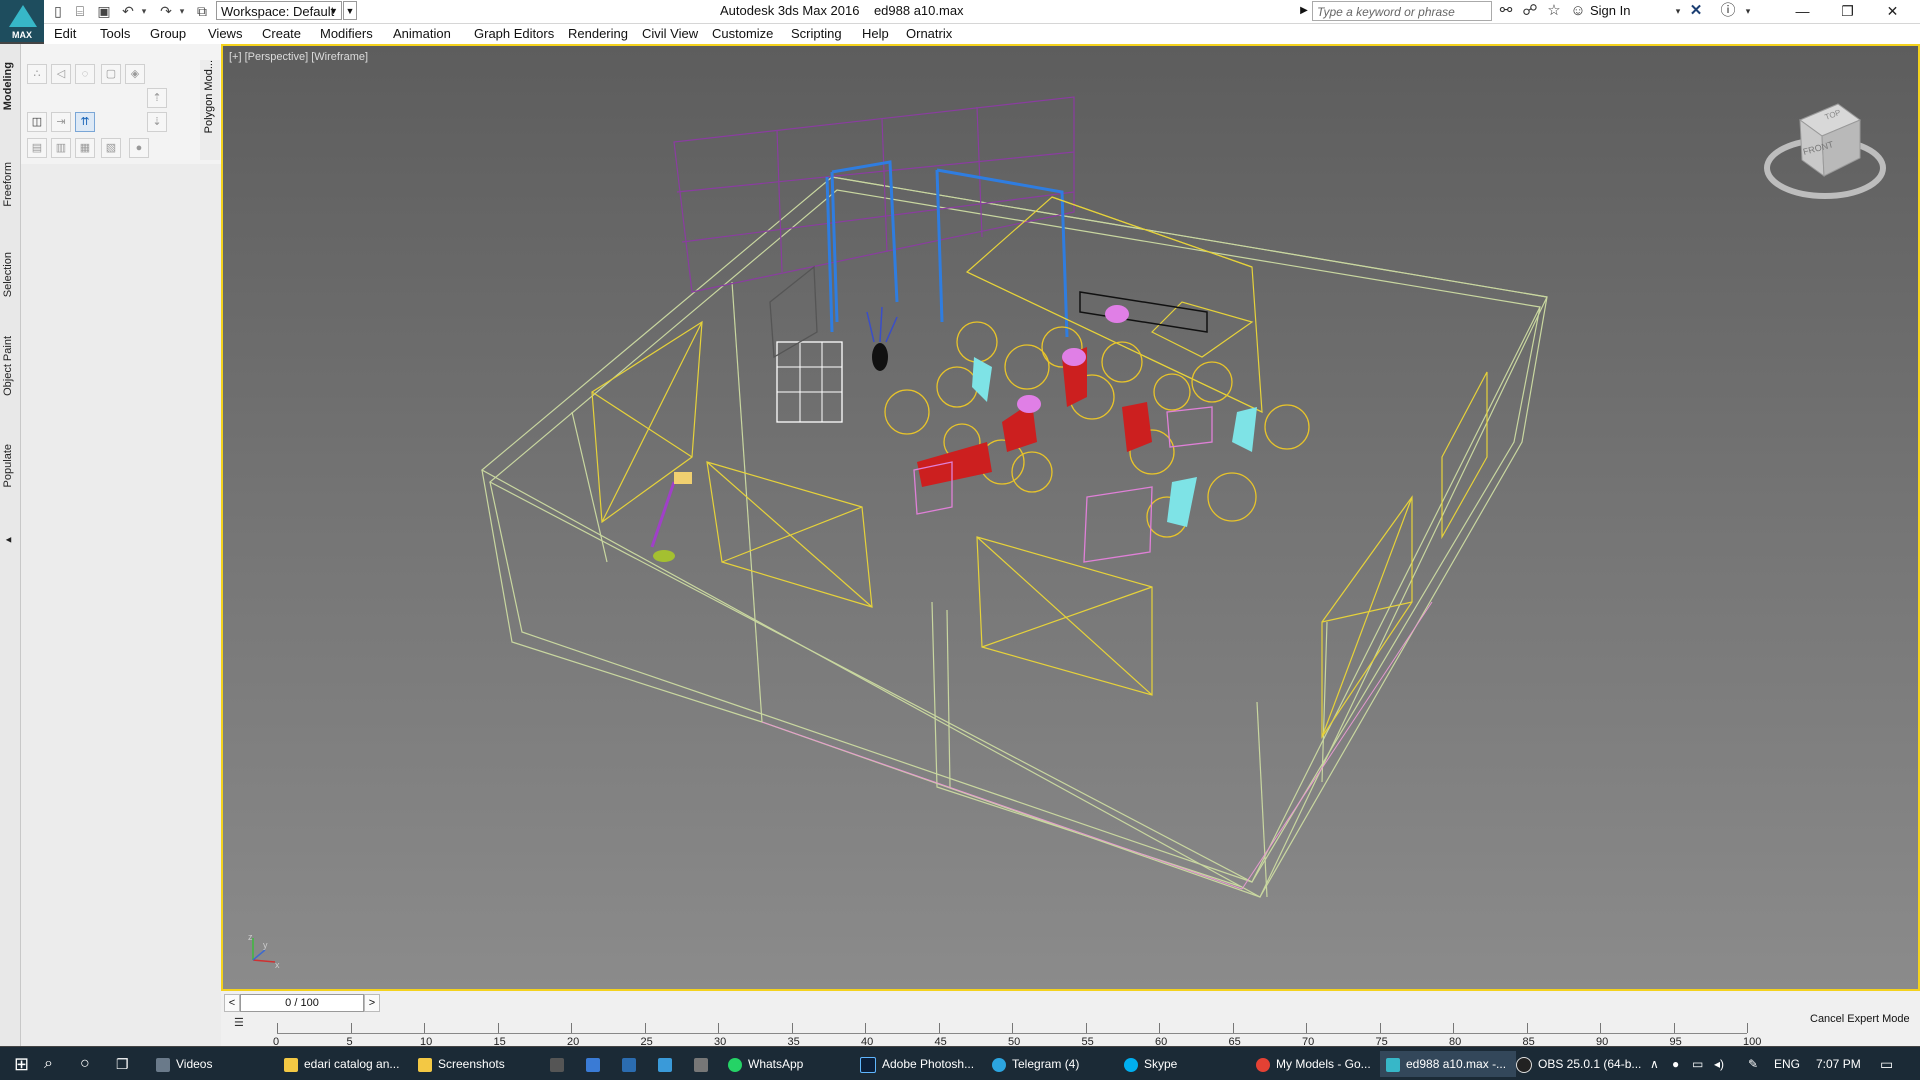 The height and width of the screenshot is (1080, 1920). Describe the element at coordinates (1753, 1064) in the screenshot. I see `tray-pen-icon: ✎` at that location.